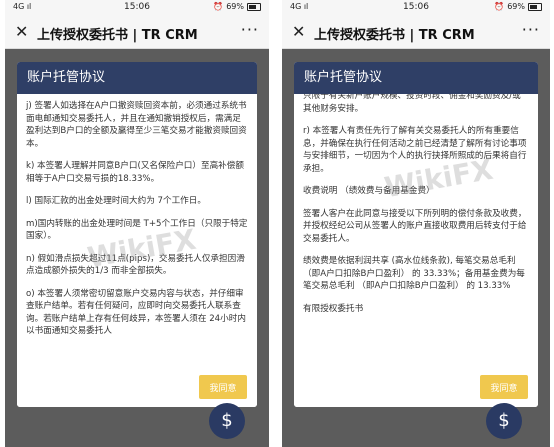 The height and width of the screenshot is (447, 554). Describe the element at coordinates (333, 308) in the screenshot. I see `agreement-paragraph: 有限授权委托书` at that location.